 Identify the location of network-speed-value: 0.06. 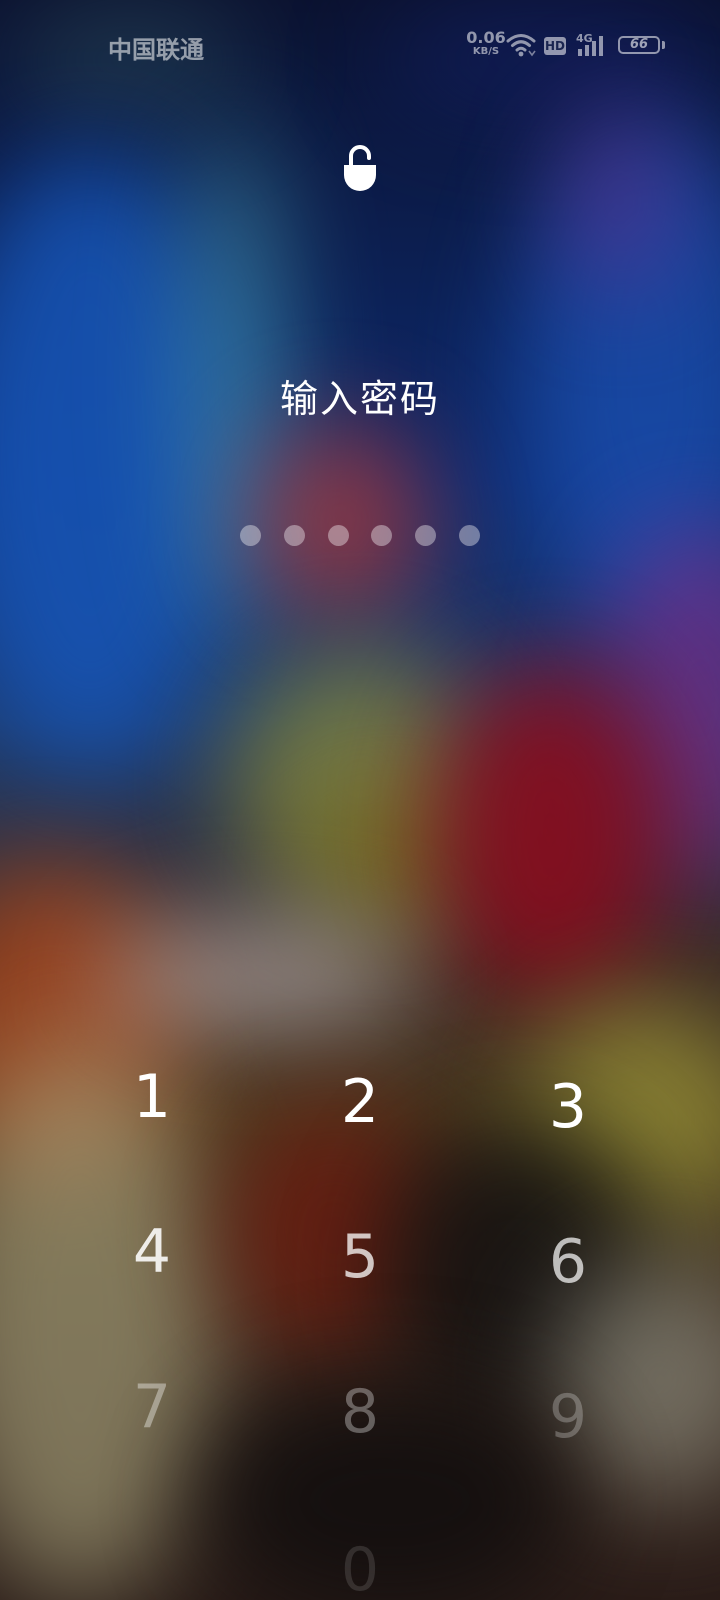
(486, 37).